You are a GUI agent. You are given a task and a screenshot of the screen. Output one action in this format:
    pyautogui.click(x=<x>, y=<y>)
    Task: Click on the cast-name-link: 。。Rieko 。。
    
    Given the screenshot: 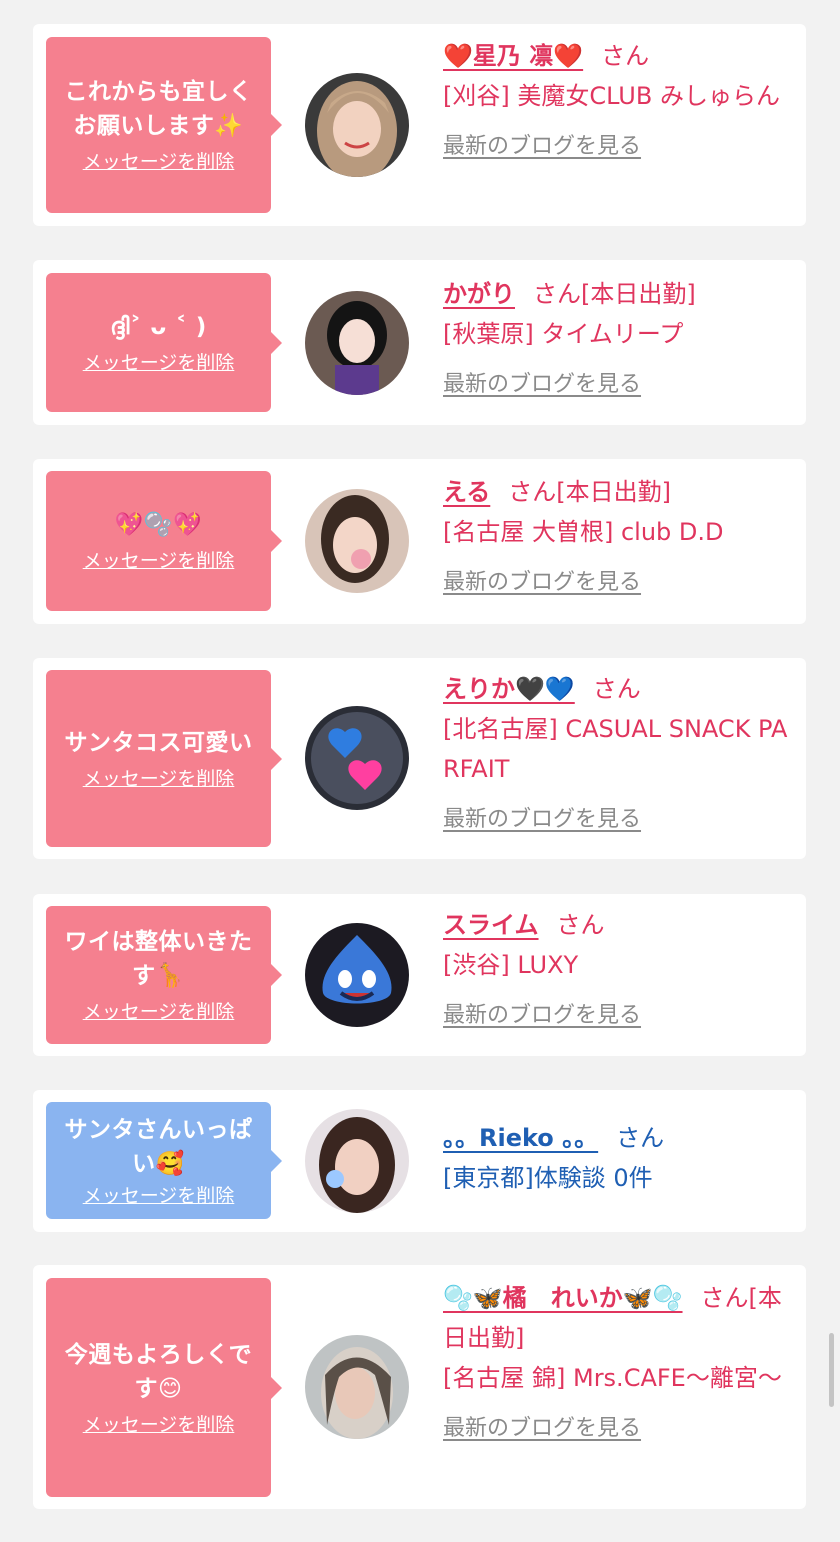 What is the action you would take?
    pyautogui.click(x=520, y=1138)
    